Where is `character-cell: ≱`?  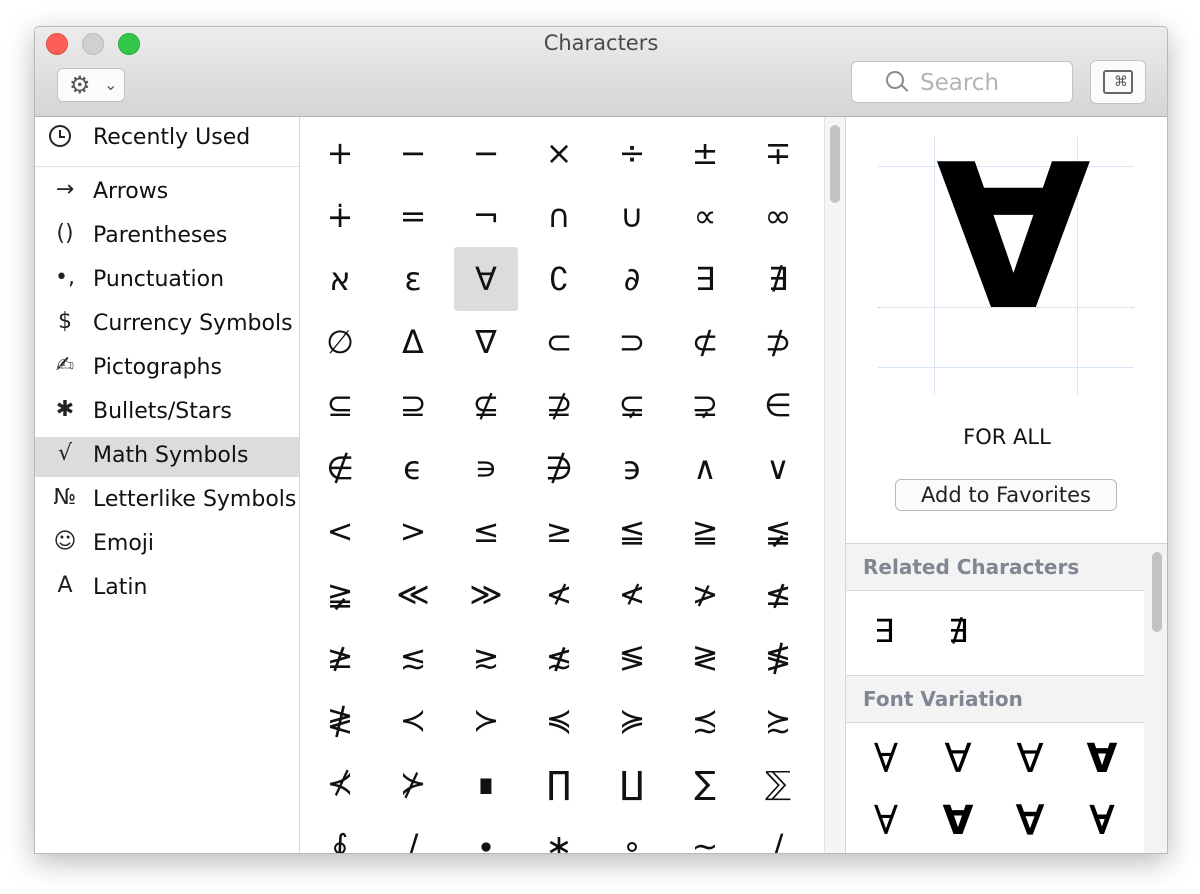 character-cell: ≱ is located at coordinates (340, 657).